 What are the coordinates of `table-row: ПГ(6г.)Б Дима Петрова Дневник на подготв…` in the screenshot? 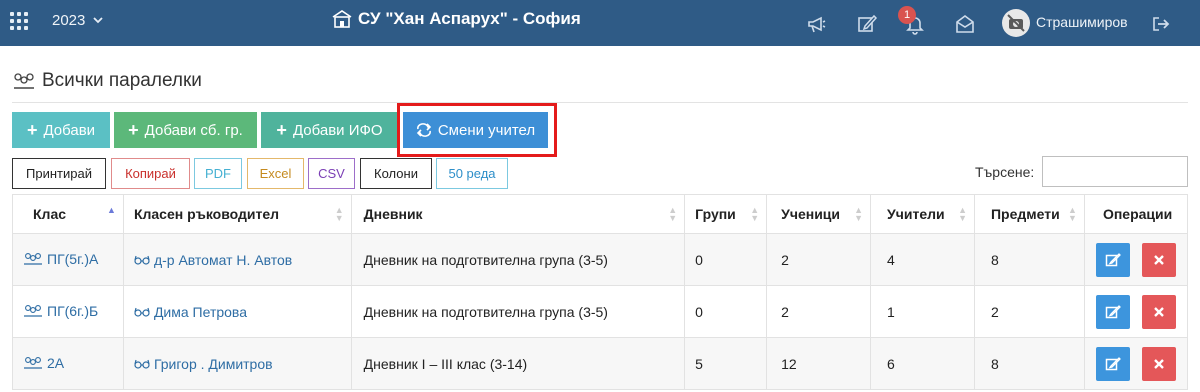 It's located at (600, 311).